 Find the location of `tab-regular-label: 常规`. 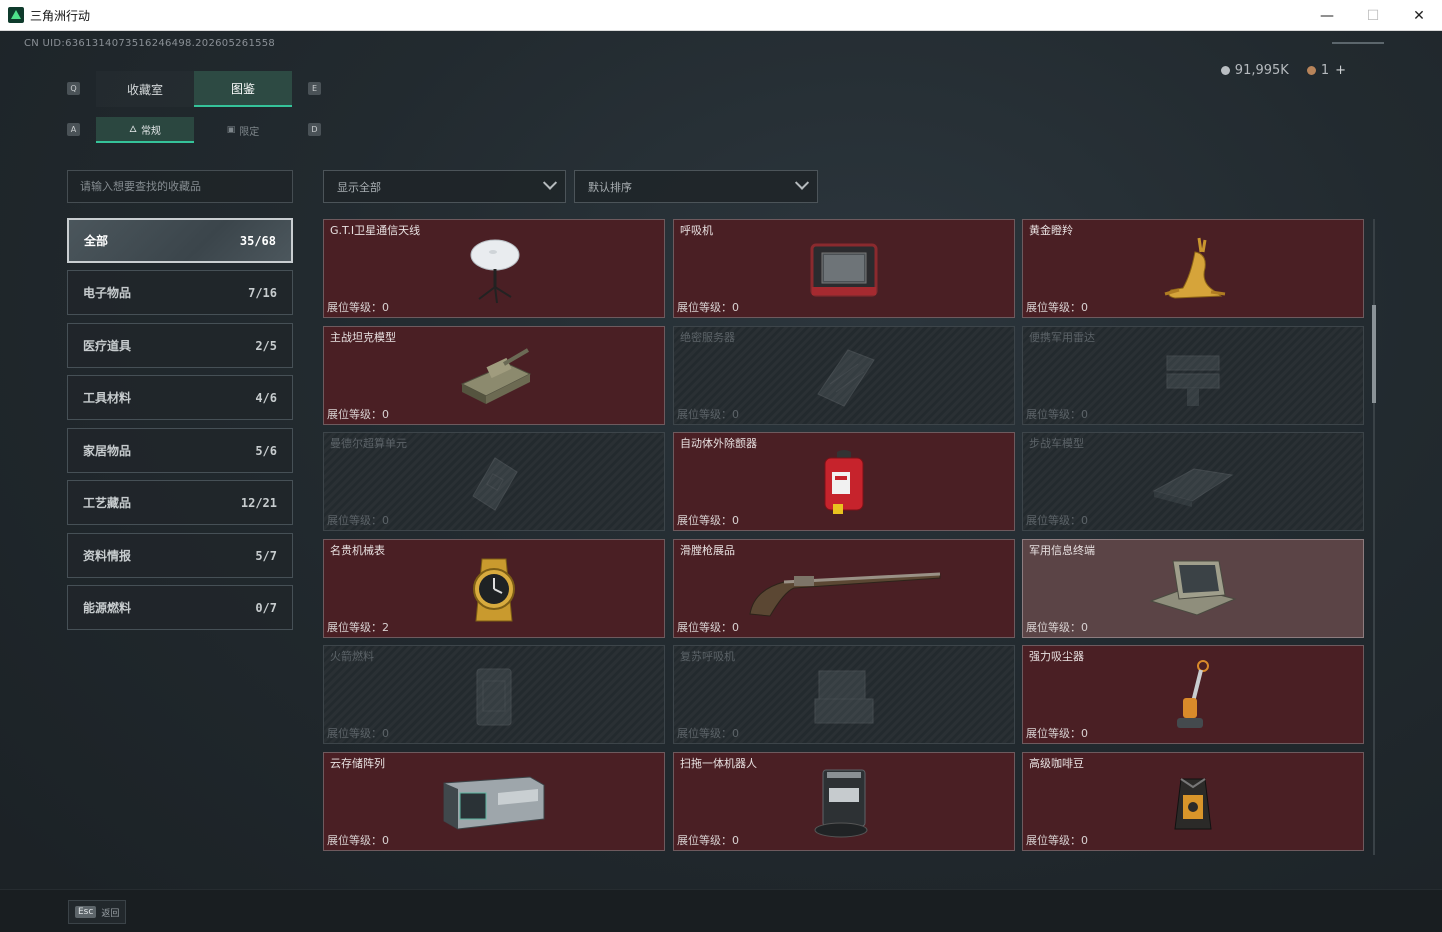

tab-regular-label: 常规 is located at coordinates (150, 131).